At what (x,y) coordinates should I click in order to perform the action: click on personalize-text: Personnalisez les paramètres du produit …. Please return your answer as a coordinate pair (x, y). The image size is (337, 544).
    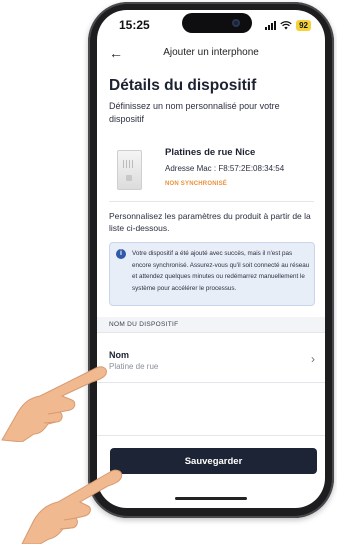
    Looking at the image, I should click on (210, 222).